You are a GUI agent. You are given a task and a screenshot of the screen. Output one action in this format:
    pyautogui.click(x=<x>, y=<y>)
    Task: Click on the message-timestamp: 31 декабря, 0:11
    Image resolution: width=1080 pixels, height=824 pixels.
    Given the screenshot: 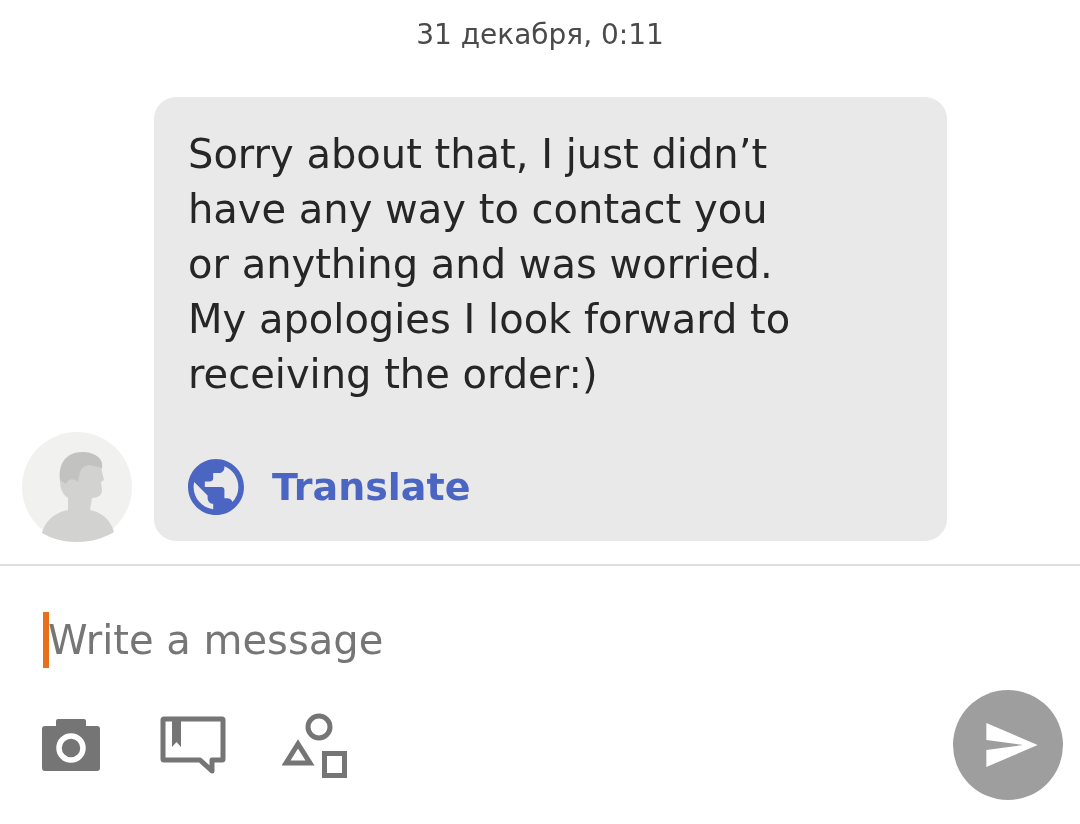 What is the action you would take?
    pyautogui.click(x=540, y=35)
    